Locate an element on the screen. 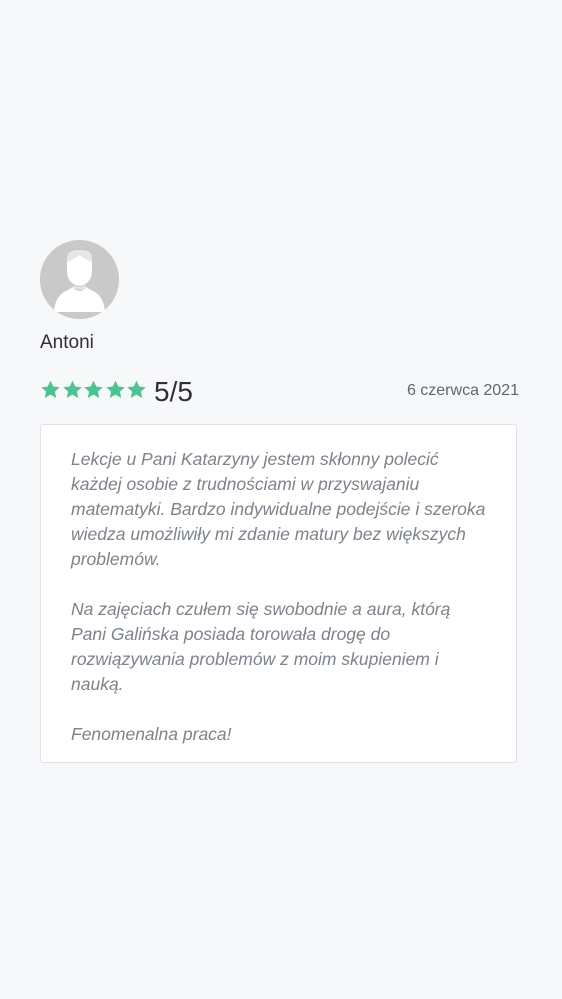  star-rating is located at coordinates (94, 390).